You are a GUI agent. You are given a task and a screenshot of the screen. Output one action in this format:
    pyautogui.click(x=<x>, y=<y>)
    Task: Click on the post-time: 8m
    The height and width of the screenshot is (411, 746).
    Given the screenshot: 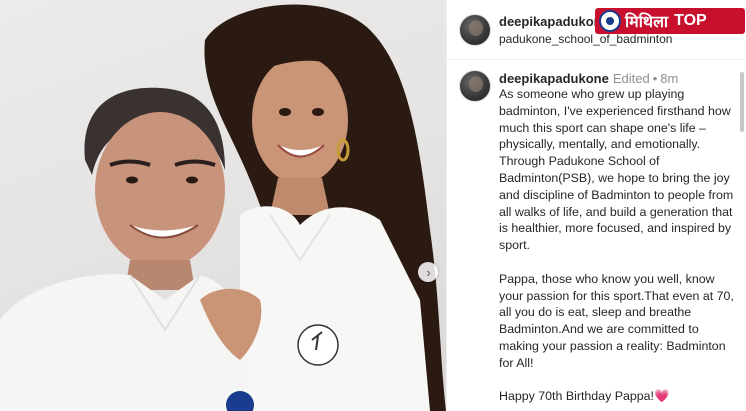 What is the action you would take?
    pyautogui.click(x=669, y=78)
    